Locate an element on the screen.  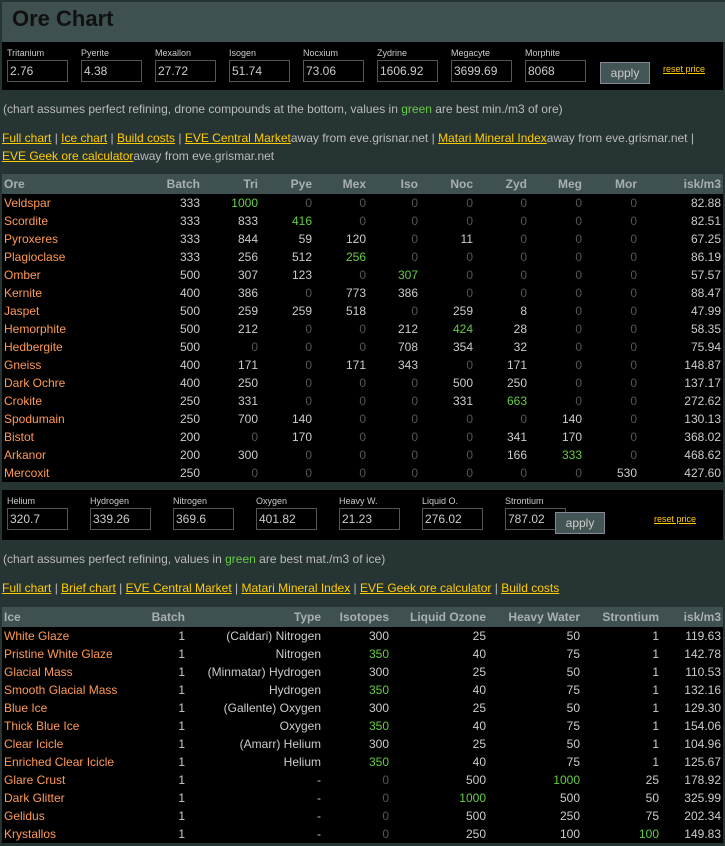
column-header: Isotopes is located at coordinates (357, 617).